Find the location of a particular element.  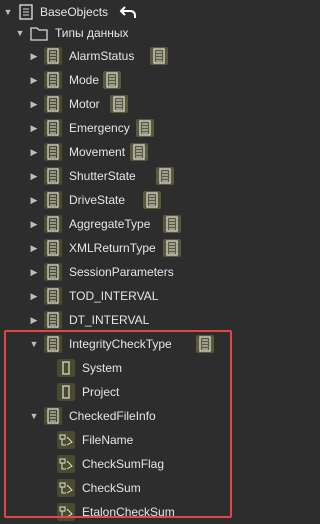

tree-node-type: ▶ Mode is located at coordinates (121, 80).